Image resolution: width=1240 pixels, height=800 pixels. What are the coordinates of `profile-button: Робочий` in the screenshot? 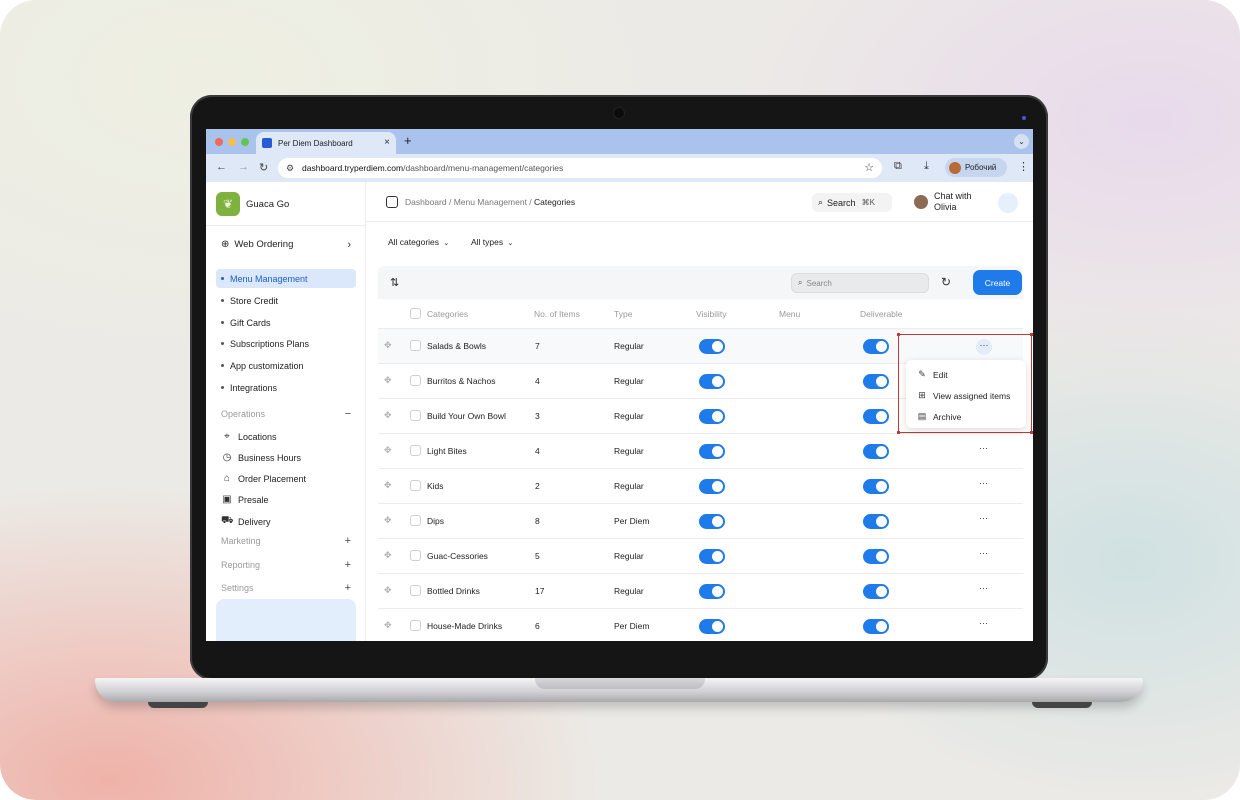 It's located at (976, 167).